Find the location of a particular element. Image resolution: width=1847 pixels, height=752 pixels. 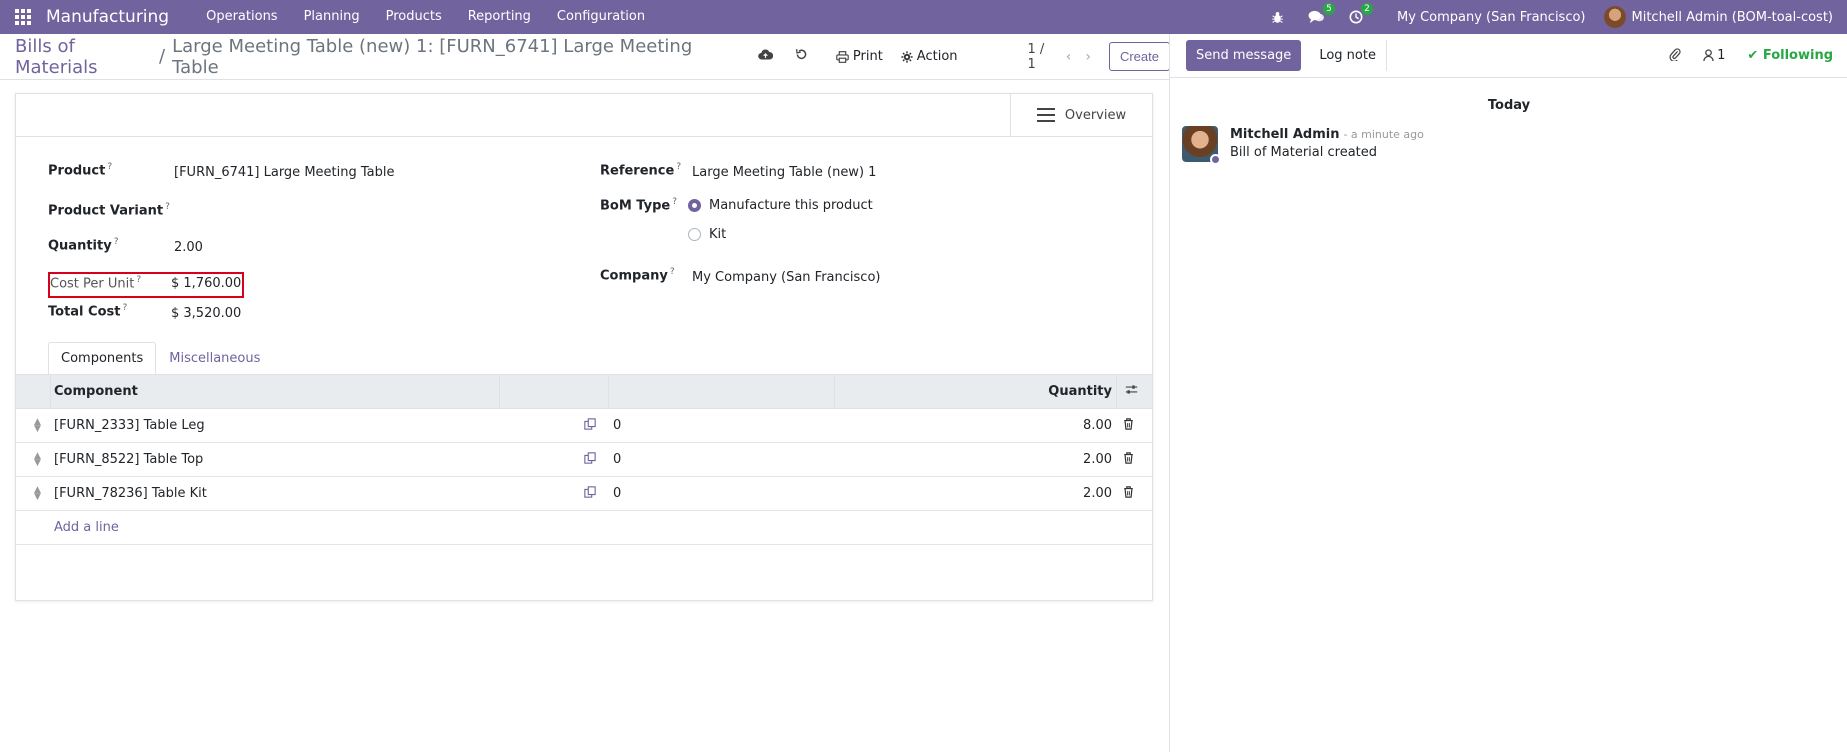

notebook-tabs: Components Miscellaneous is located at coordinates (160, 358).